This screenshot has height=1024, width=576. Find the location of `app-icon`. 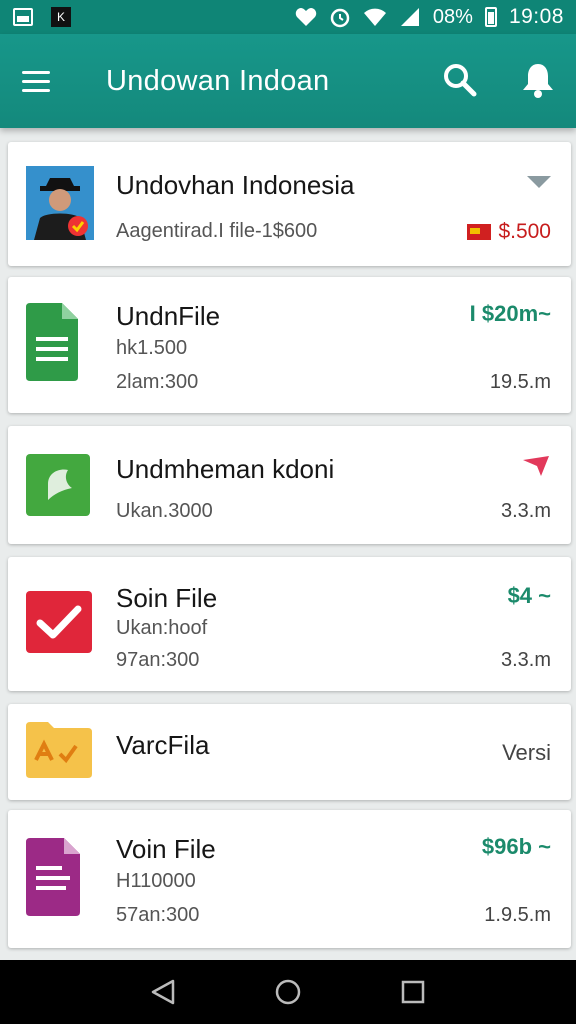

app-icon is located at coordinates (58, 487).